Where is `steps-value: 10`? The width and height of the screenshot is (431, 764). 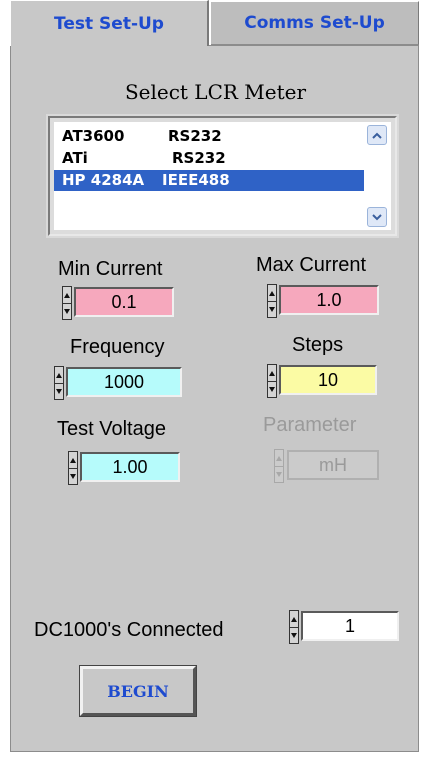 steps-value: 10 is located at coordinates (328, 379).